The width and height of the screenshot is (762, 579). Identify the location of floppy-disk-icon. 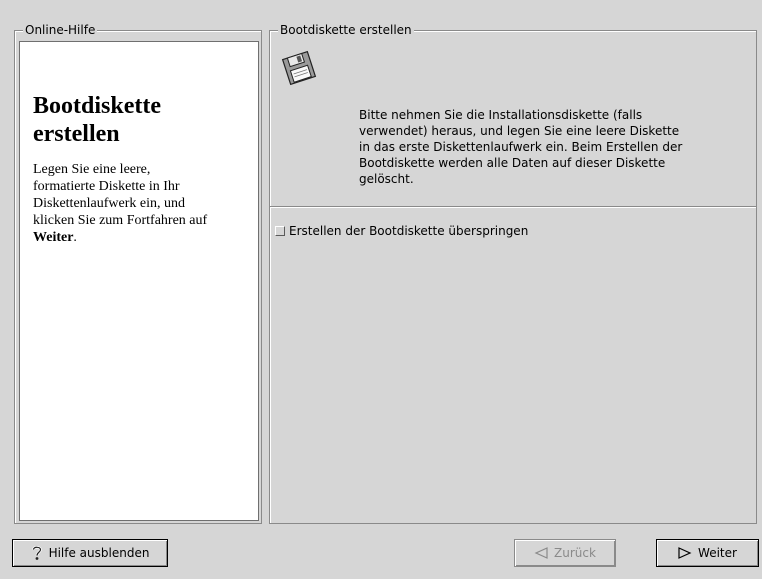
(299, 68).